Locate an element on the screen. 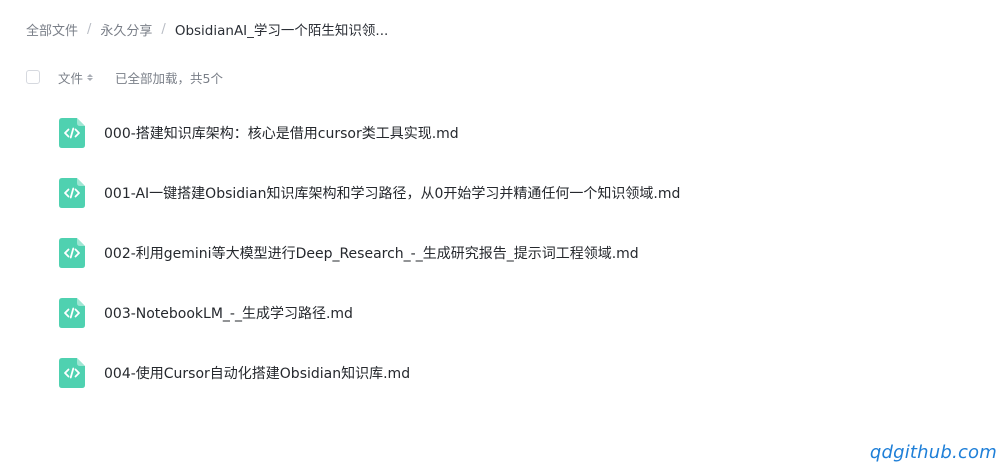 The image size is (999, 466). select-all-checkbox is located at coordinates (33, 77).